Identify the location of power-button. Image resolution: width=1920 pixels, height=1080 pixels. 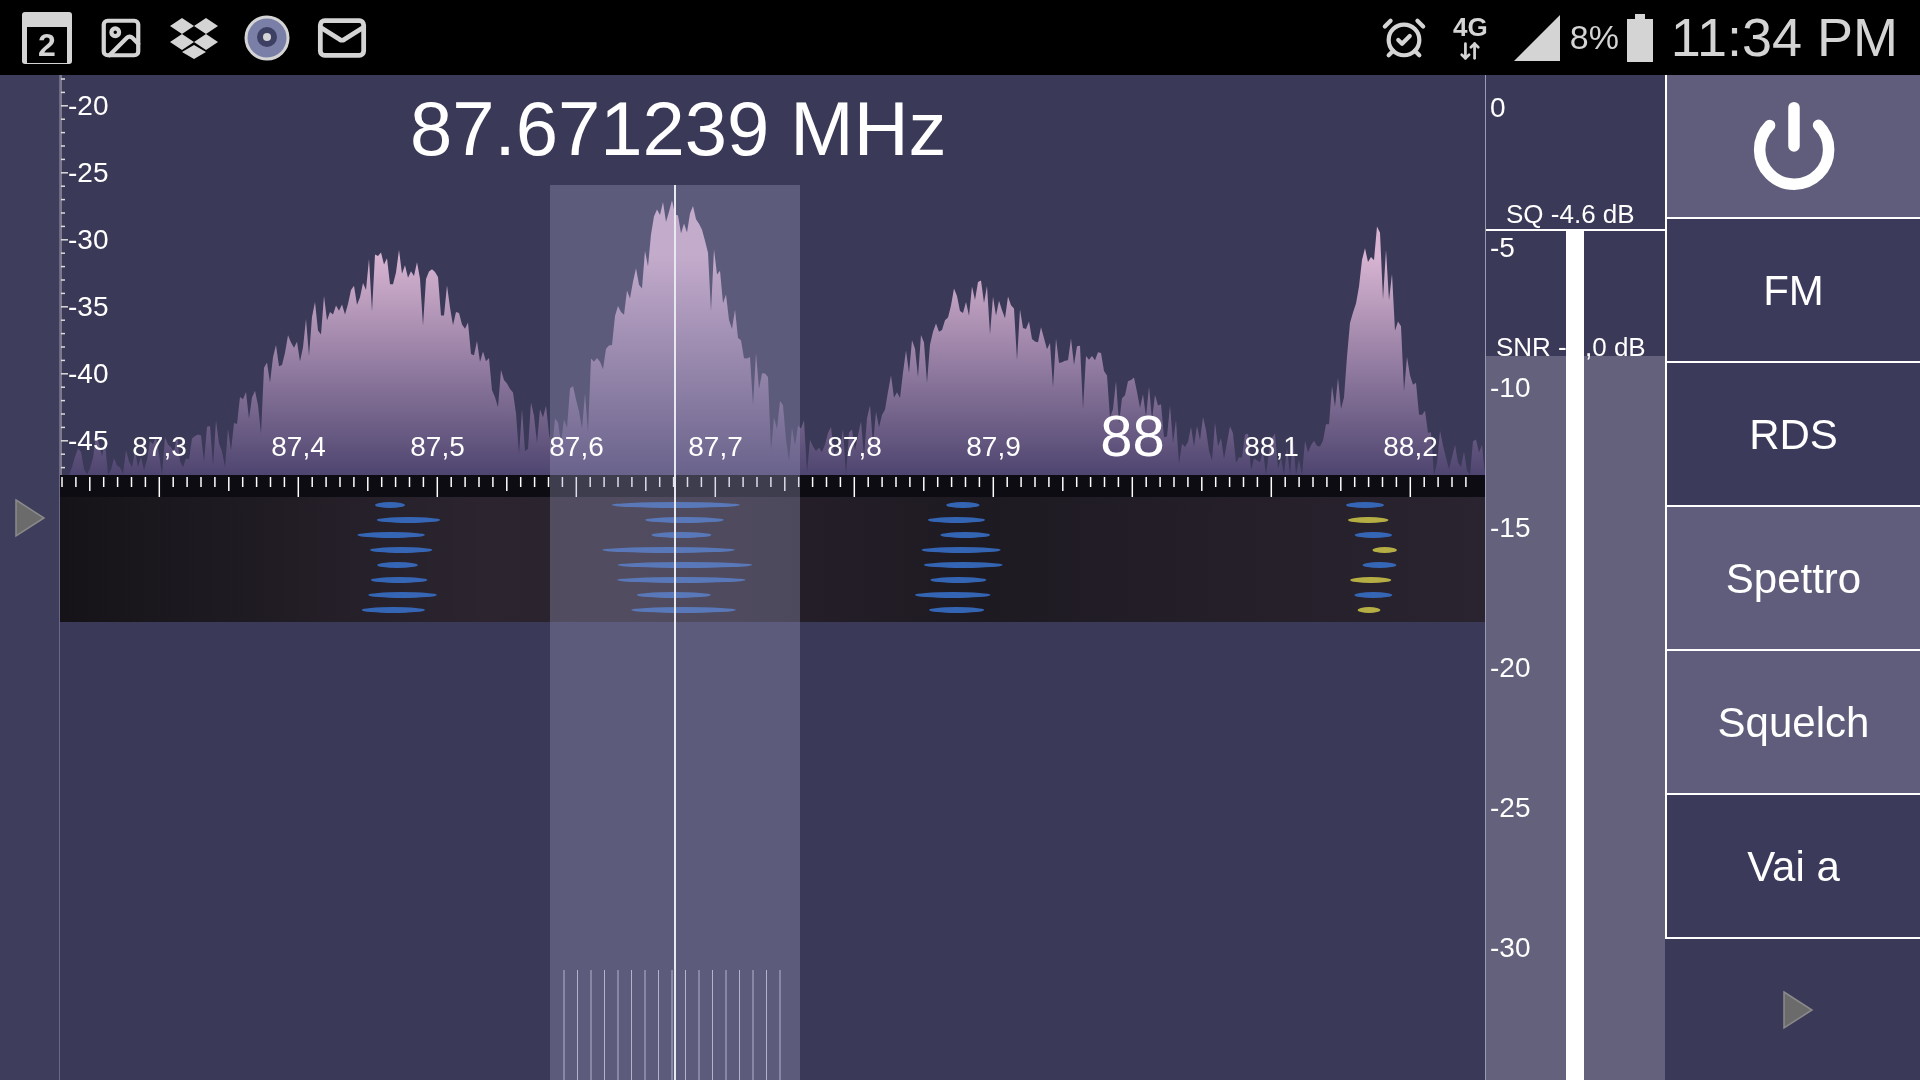
(1792, 147).